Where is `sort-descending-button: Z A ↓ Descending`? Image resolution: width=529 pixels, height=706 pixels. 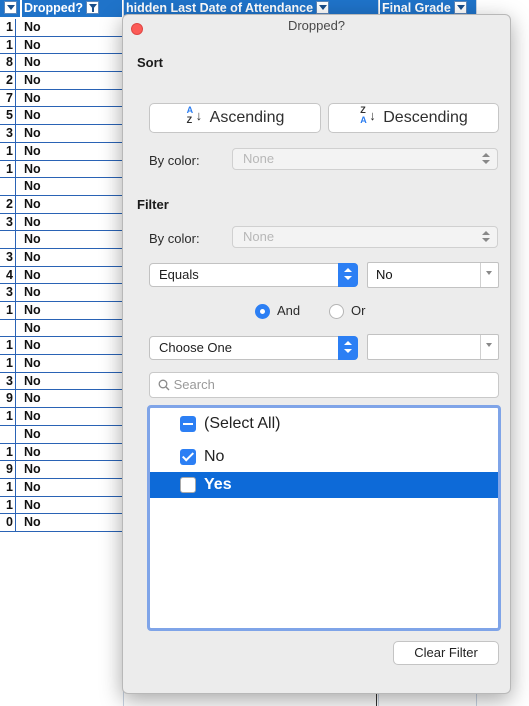 sort-descending-button: Z A ↓ Descending is located at coordinates (413, 118).